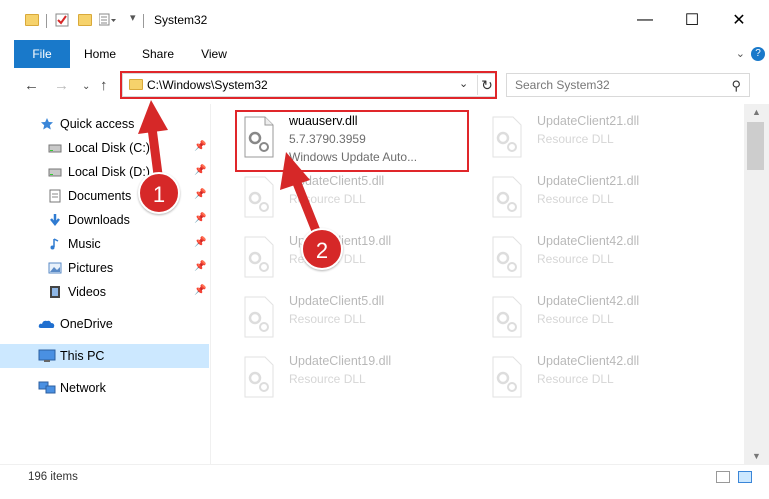 The image size is (769, 499). What do you see at coordinates (159, 193) in the screenshot?
I see `step-badge-1: 1` at bounding box center [159, 193].